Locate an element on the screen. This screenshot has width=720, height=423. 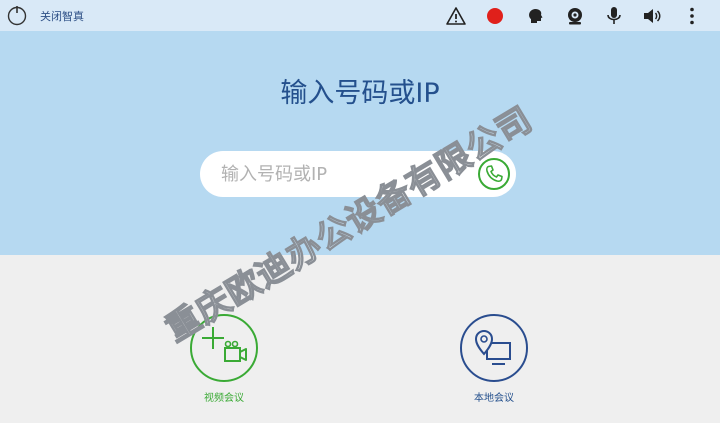
record-icon is located at coordinates (495, 16).